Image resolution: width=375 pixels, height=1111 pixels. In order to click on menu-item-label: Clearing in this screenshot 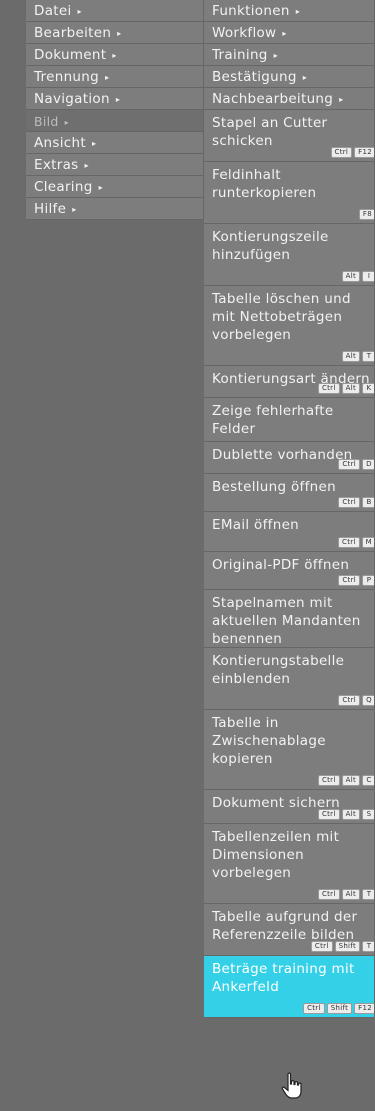, I will do `click(63, 187)`.